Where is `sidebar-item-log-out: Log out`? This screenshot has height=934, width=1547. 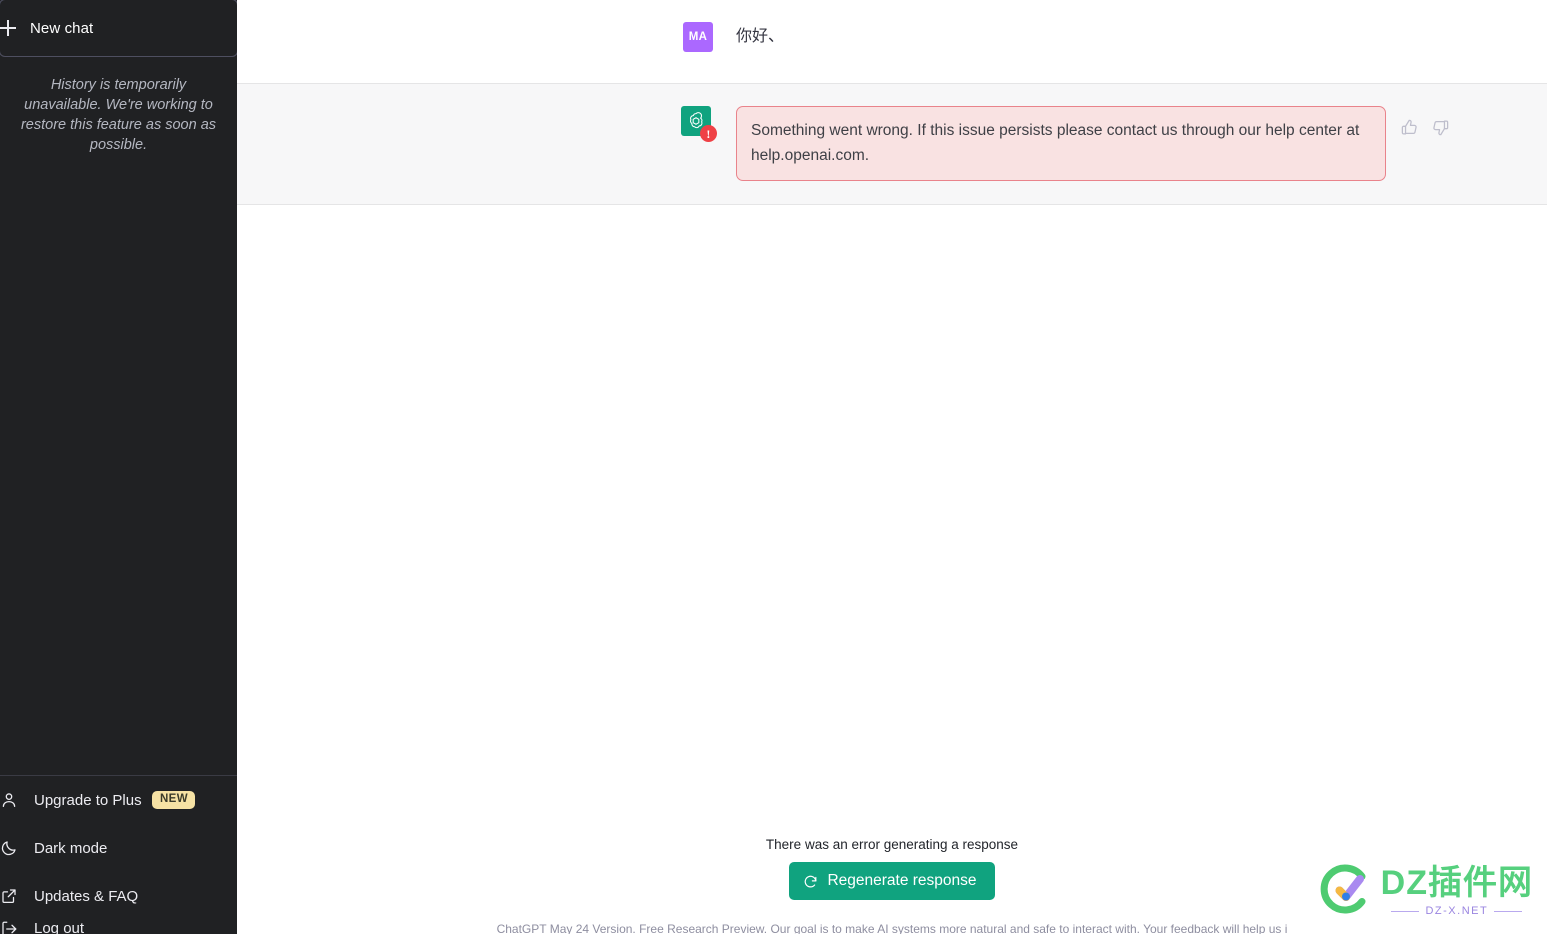
sidebar-item-log-out: Log out is located at coordinates (118, 927).